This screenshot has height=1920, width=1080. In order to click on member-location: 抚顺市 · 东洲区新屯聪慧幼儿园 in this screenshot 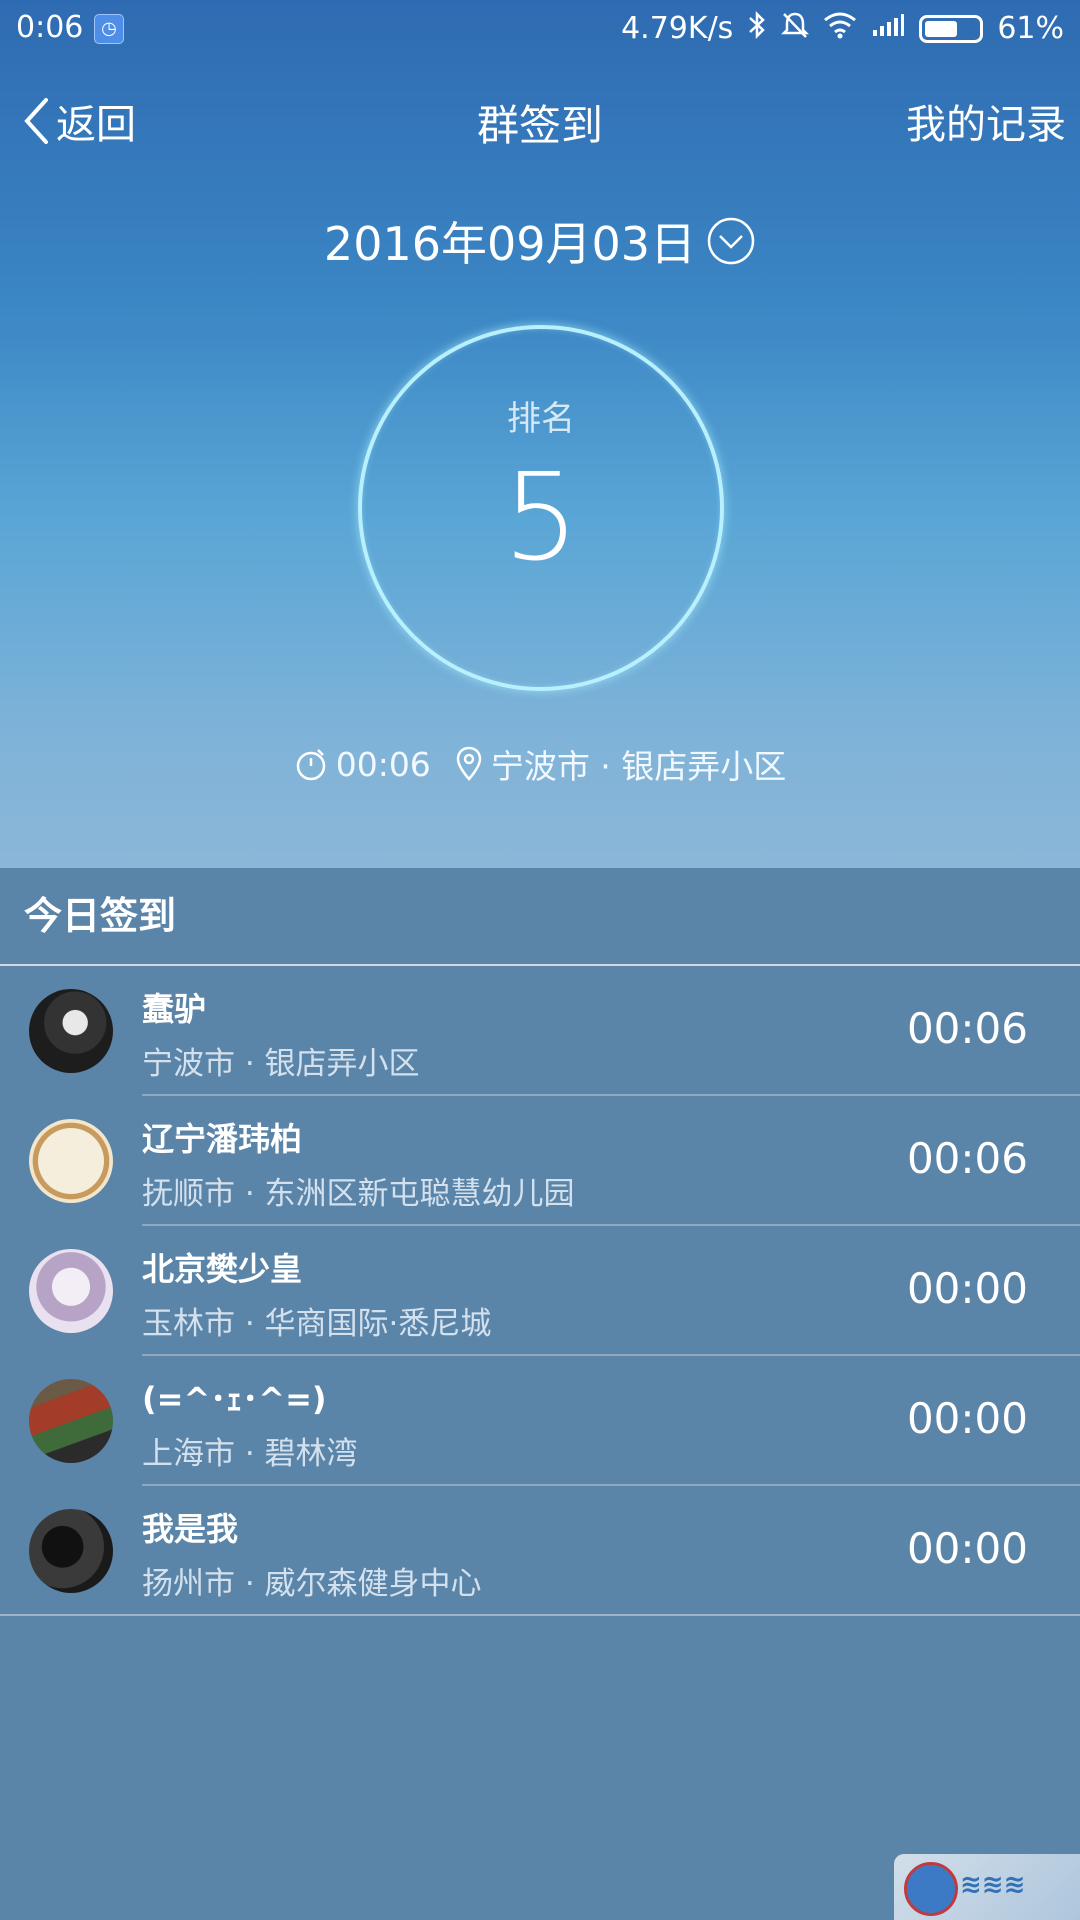, I will do `click(358, 1194)`.